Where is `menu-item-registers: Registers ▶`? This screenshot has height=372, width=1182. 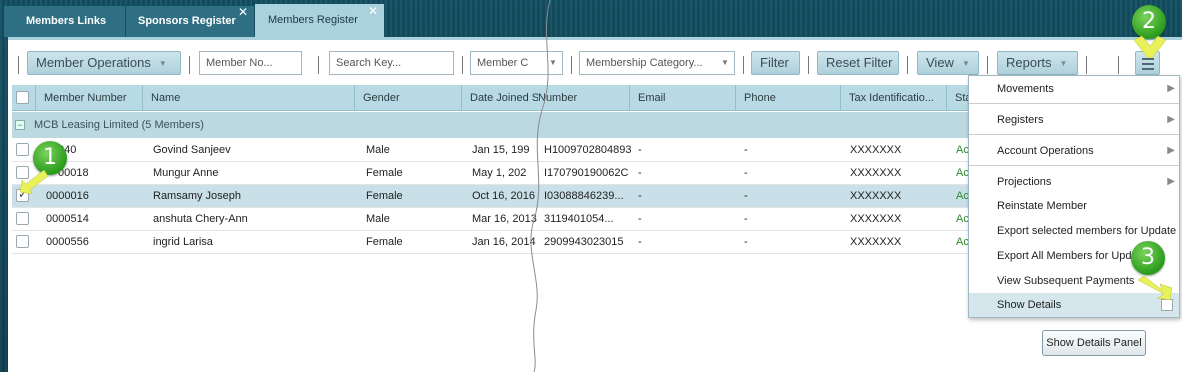 menu-item-registers: Registers ▶ is located at coordinates (1074, 120).